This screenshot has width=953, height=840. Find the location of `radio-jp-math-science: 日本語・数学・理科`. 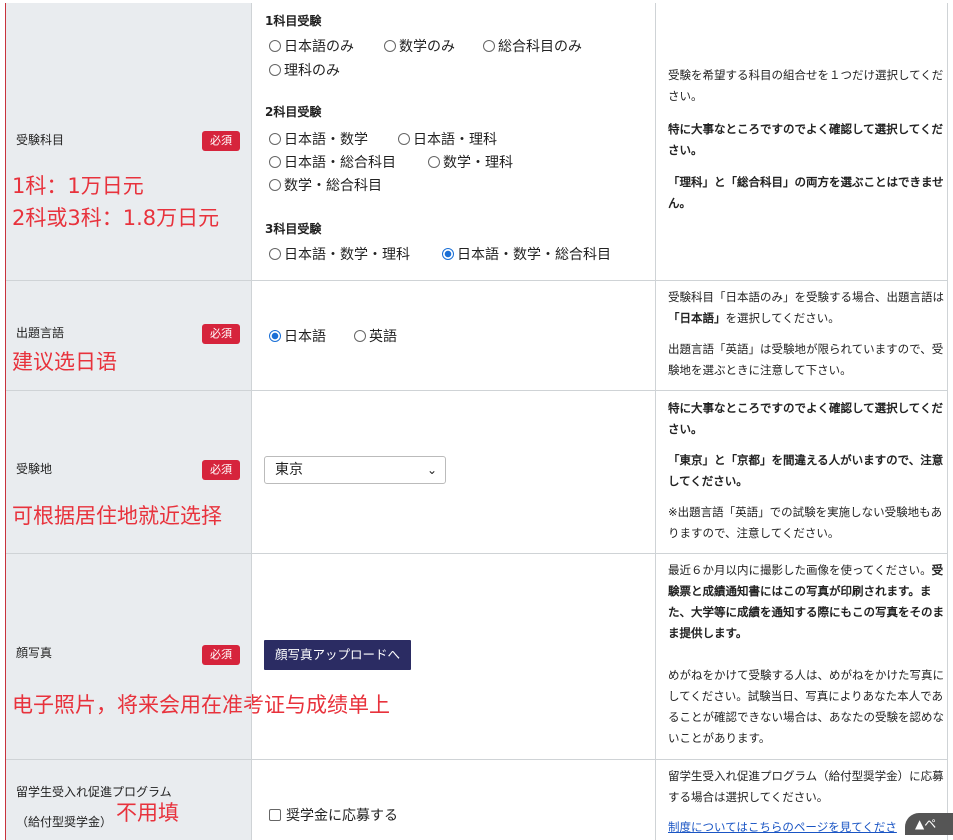

radio-jp-math-science: 日本語・数学・理科 is located at coordinates (339, 254).